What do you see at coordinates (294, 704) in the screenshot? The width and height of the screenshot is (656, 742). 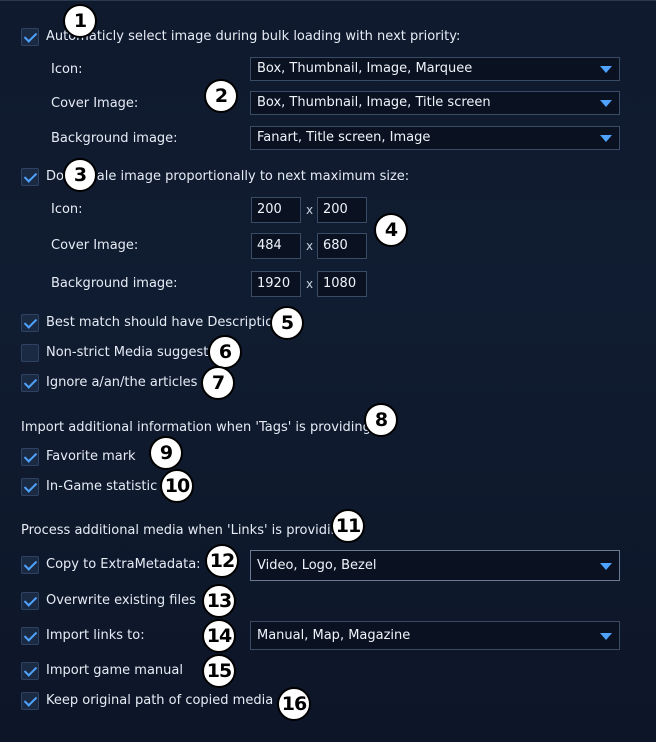 I see `annotation-badge: 16` at bounding box center [294, 704].